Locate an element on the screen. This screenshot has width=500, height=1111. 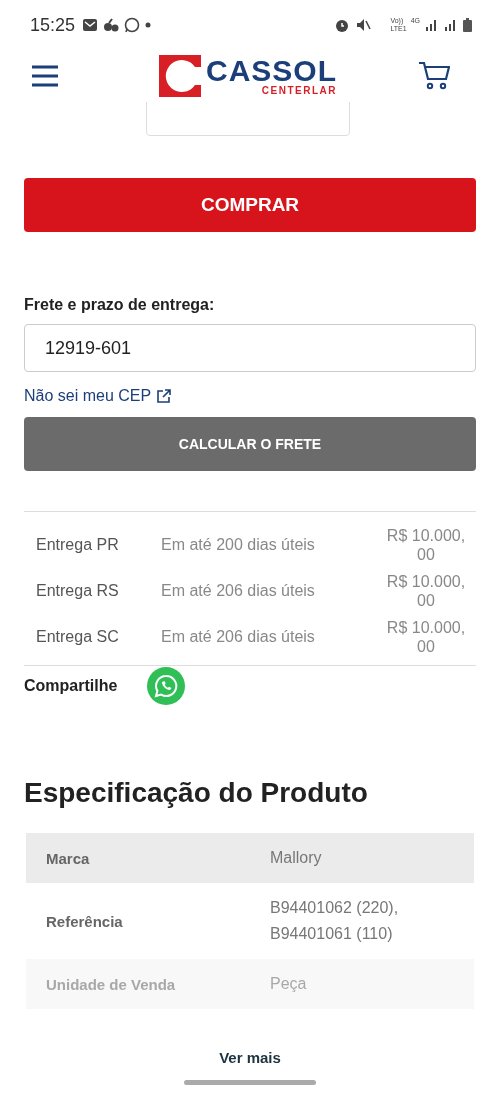
calculate-shipping-button: CALCULAR O FRETE is located at coordinates (250, 444).